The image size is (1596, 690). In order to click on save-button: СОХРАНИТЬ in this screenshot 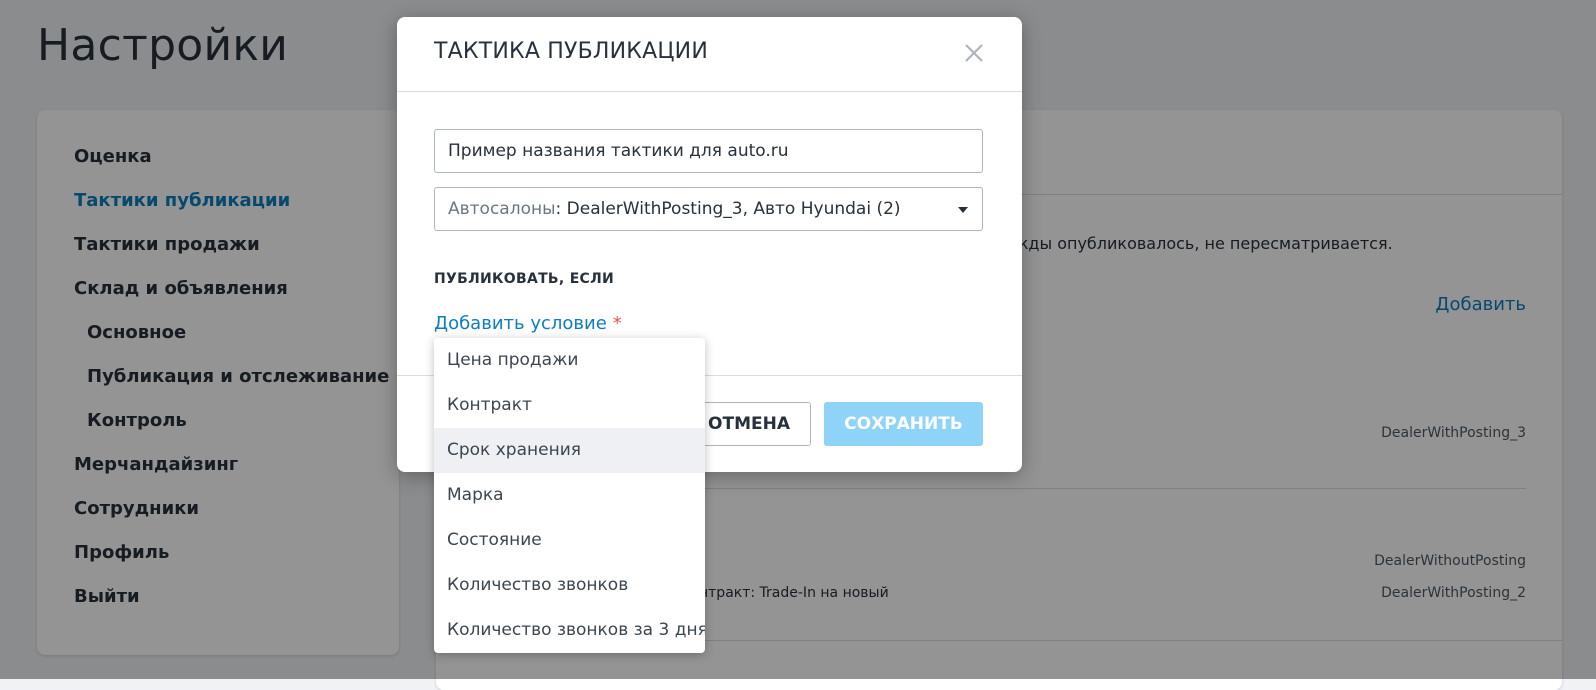, I will do `click(903, 424)`.